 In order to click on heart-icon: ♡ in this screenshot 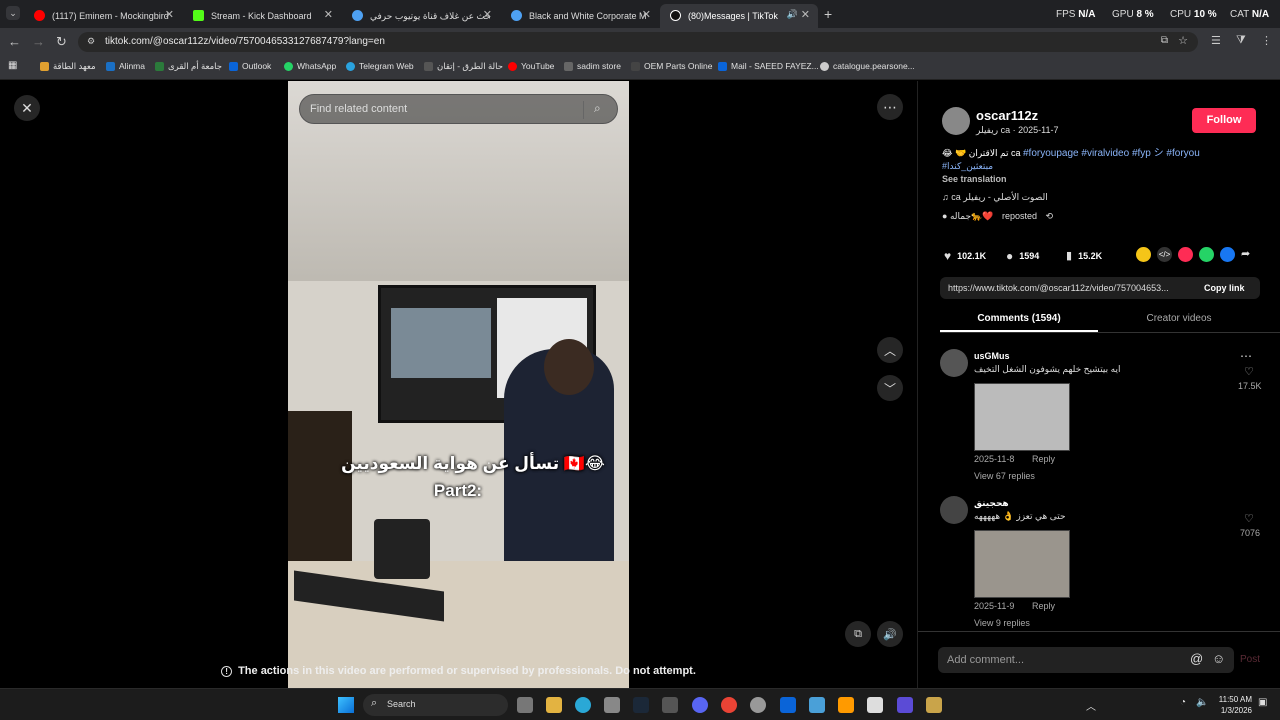, I will do `click(1249, 518)`.